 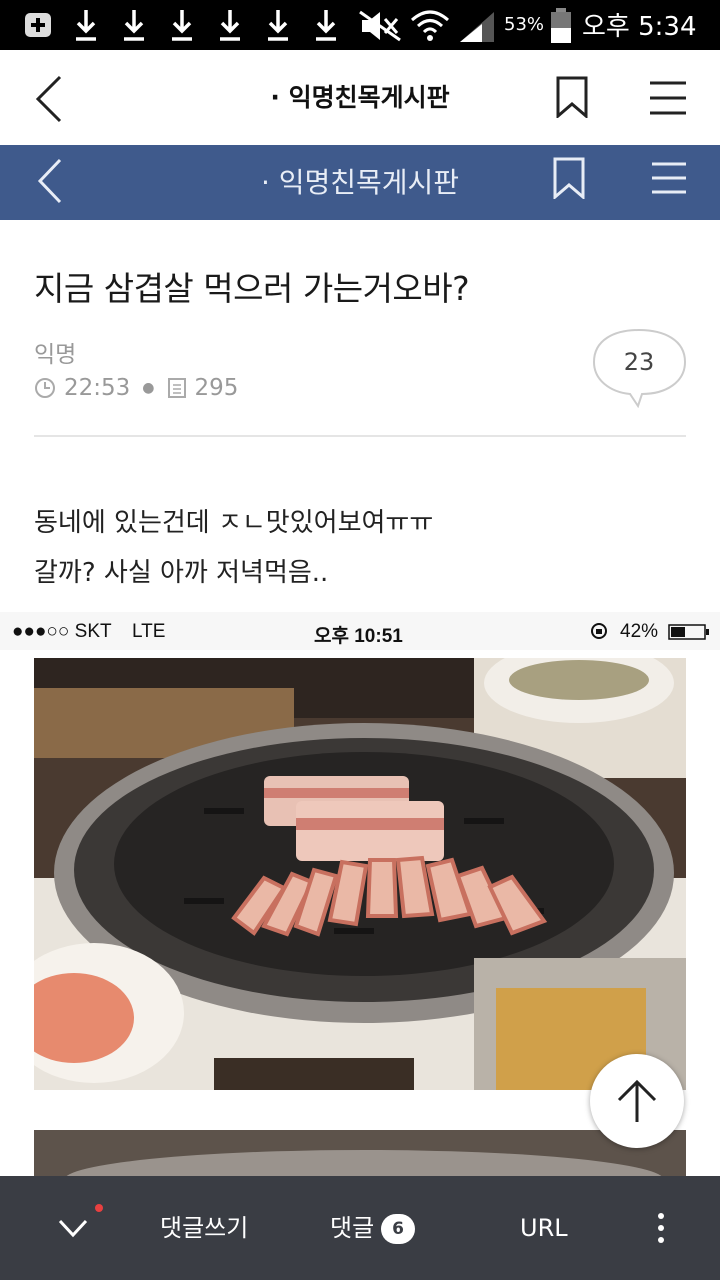 I want to click on comments-button: 댓글, so click(x=352, y=1228).